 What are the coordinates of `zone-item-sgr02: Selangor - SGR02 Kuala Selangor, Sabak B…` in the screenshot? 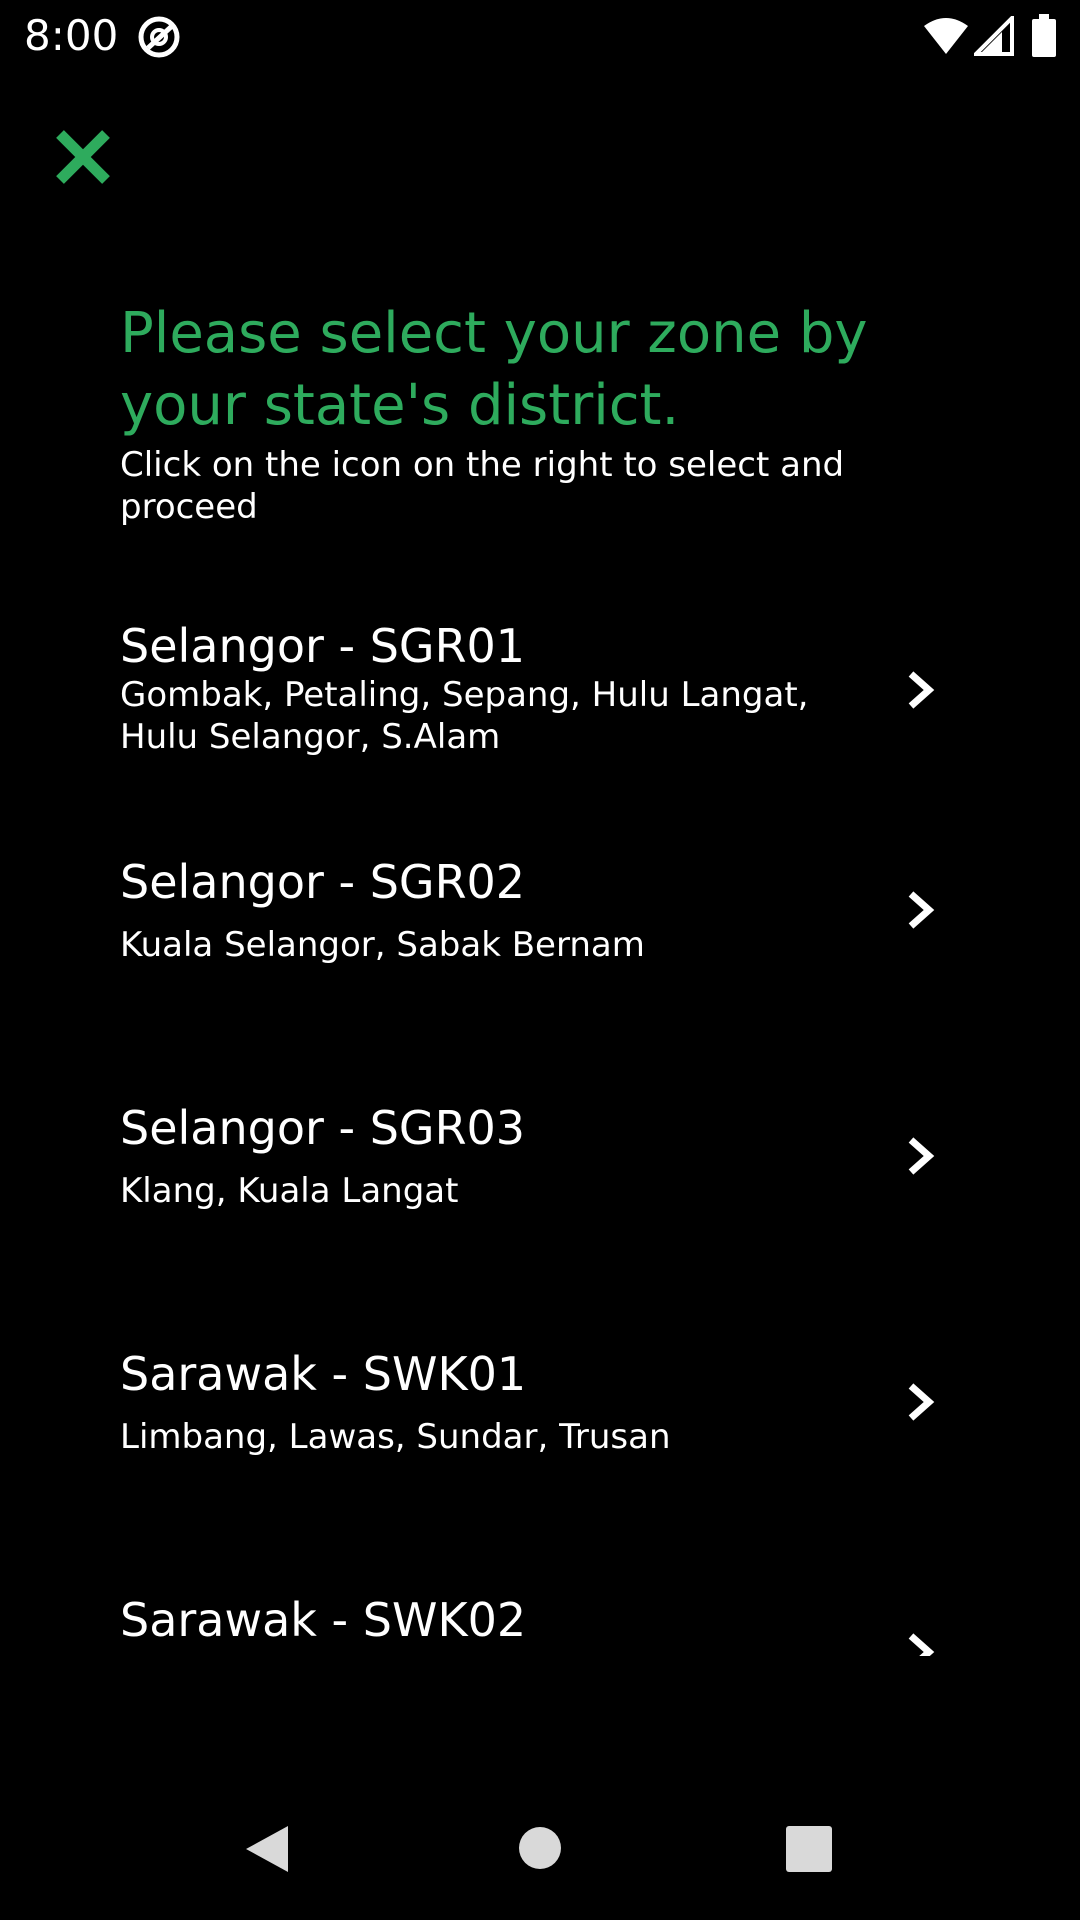 It's located at (540, 909).